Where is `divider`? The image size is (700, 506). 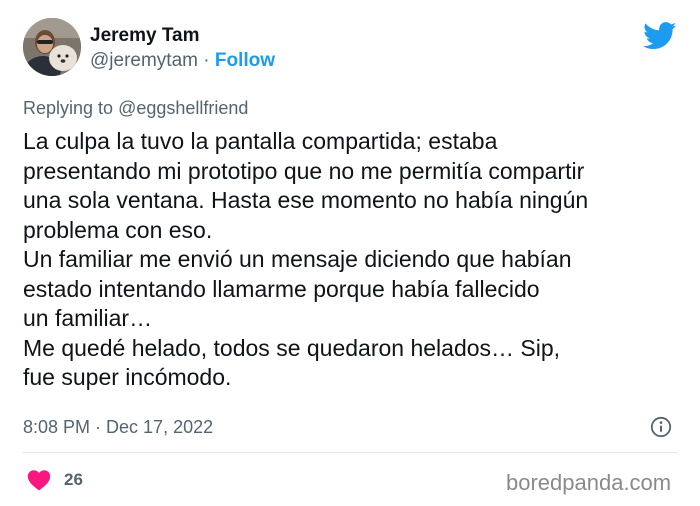
divider is located at coordinates (350, 452).